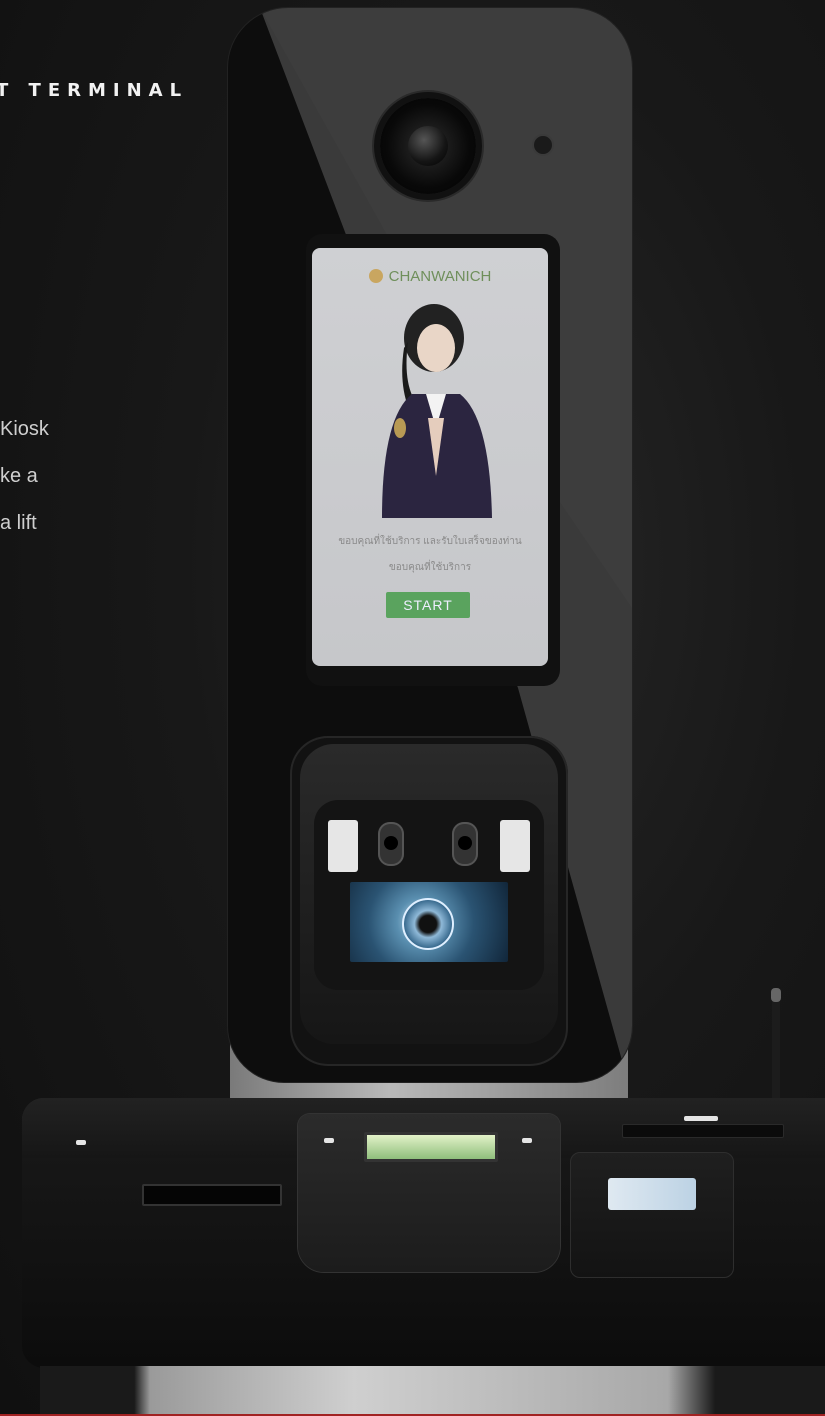 The image size is (825, 1416). Describe the element at coordinates (431, 1147) in the screenshot. I see `scanner-glass` at that location.